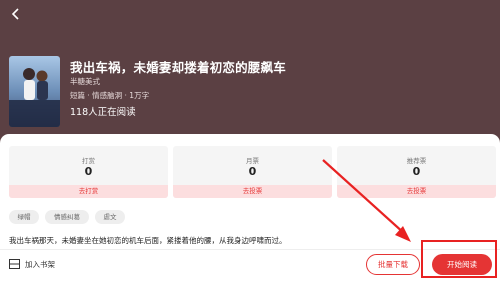 The width and height of the screenshot is (500, 281). What do you see at coordinates (110, 95) in the screenshot?
I see `book-meta: 短篇 · 情感脑洞 · 1万字` at bounding box center [110, 95].